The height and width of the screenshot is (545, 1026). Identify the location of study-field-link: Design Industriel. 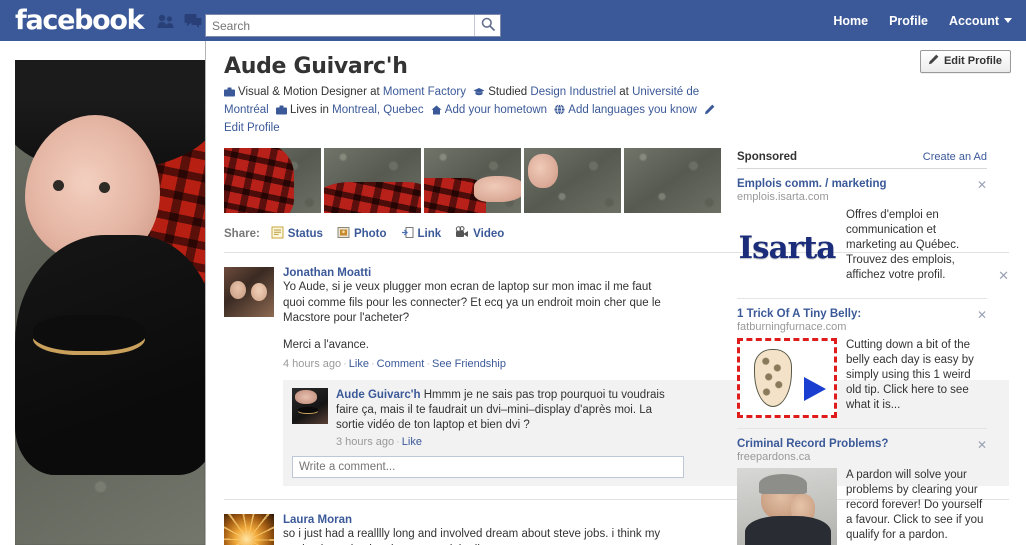
(573, 92).